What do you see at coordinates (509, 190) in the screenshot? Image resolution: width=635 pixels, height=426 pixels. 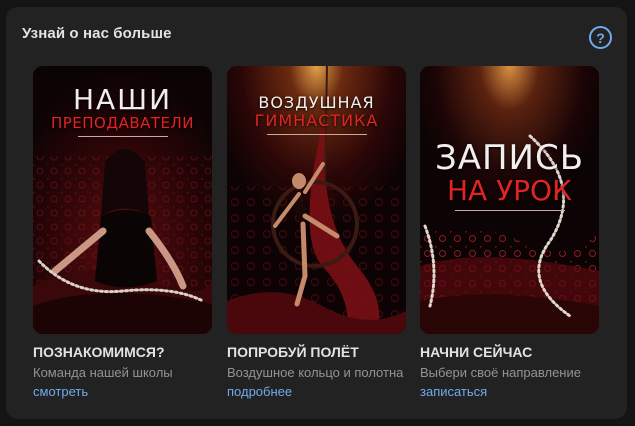 I see `poster-signup-subtitle: НА УРОК` at bounding box center [509, 190].